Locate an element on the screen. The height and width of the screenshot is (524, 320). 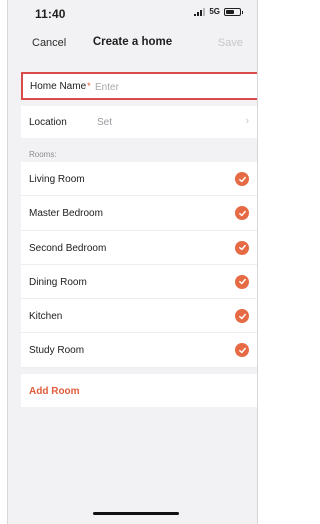
location-row: Location Set › is located at coordinates (139, 122).